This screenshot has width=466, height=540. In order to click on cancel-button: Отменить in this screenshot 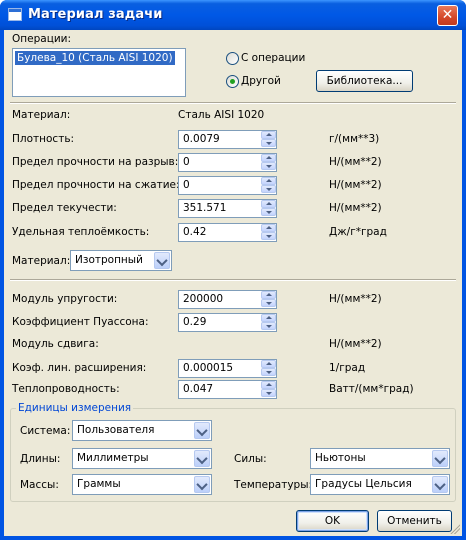, I will do `click(414, 521)`.